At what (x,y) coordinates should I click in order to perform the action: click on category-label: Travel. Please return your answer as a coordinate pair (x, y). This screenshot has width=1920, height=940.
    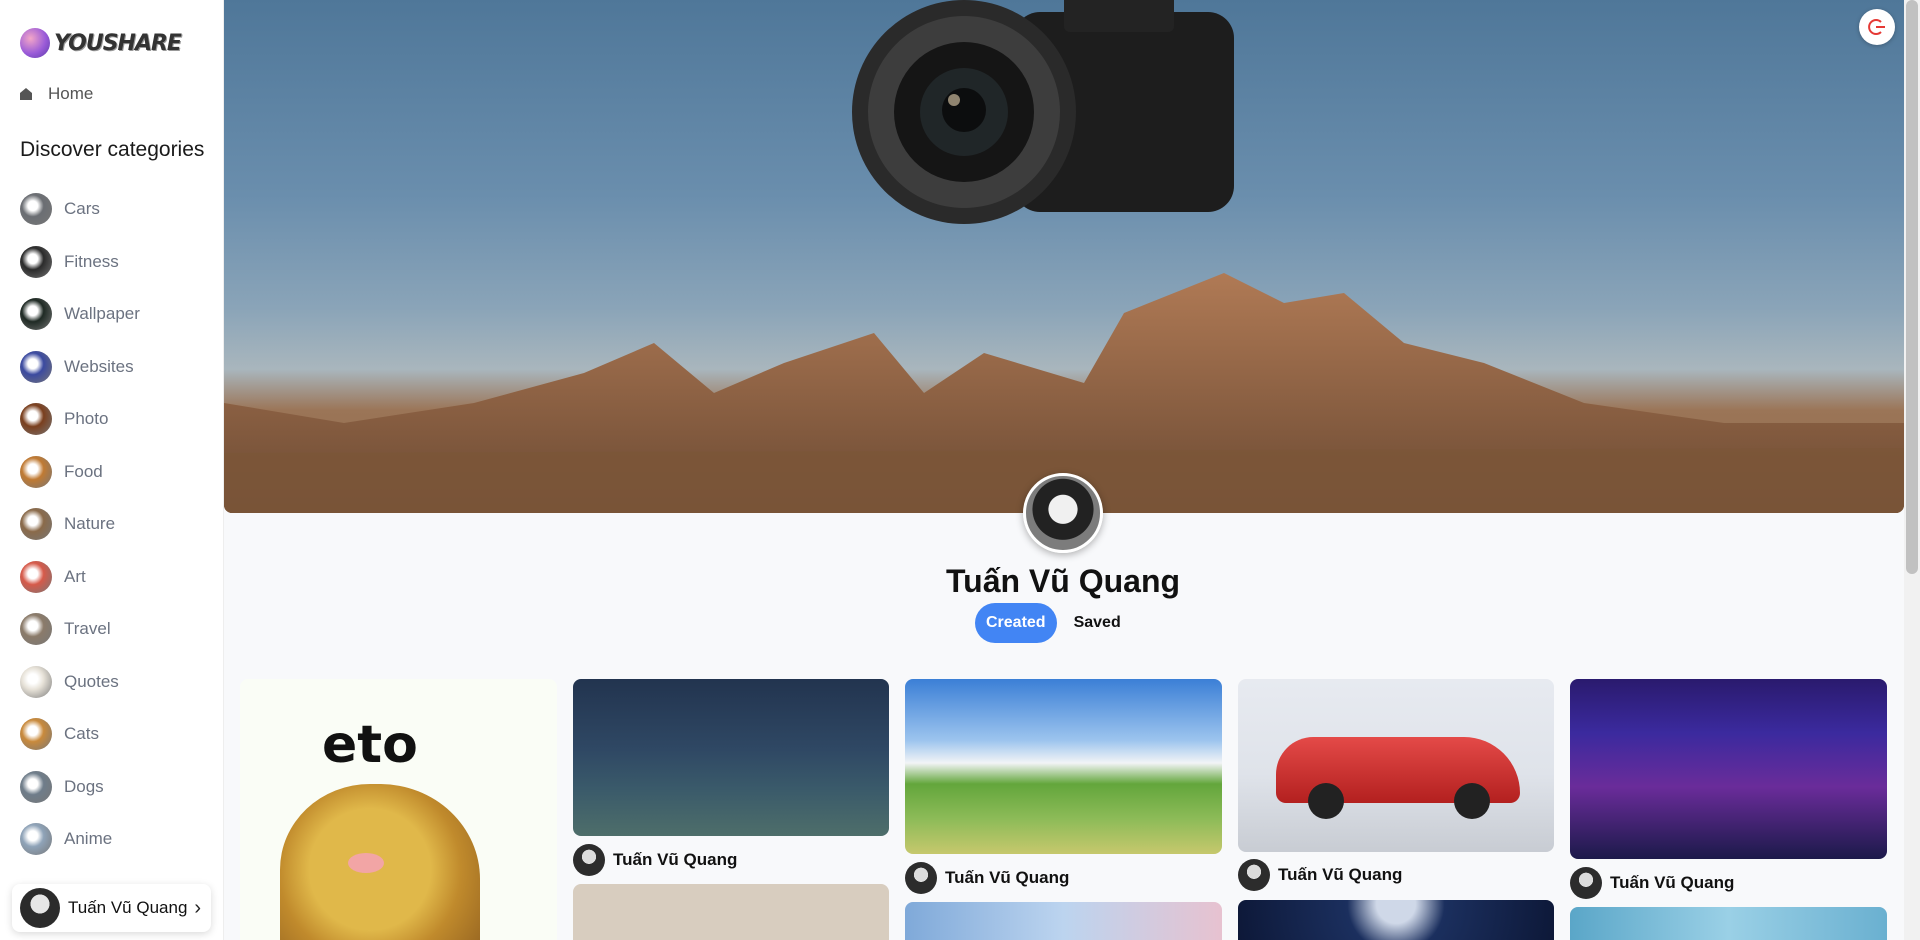
    Looking at the image, I should click on (87, 629).